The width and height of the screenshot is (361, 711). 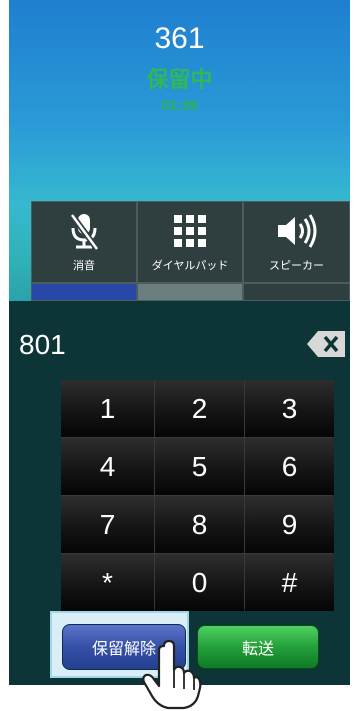 What do you see at coordinates (172, 675) in the screenshot?
I see `hand-pointer-icon` at bounding box center [172, 675].